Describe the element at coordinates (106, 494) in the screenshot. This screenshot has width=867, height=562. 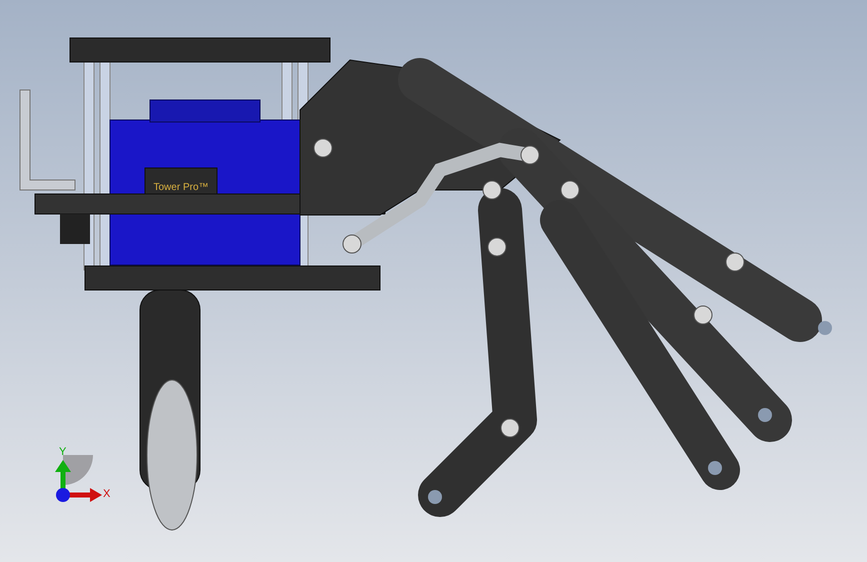
I see `axis-label: X` at that location.